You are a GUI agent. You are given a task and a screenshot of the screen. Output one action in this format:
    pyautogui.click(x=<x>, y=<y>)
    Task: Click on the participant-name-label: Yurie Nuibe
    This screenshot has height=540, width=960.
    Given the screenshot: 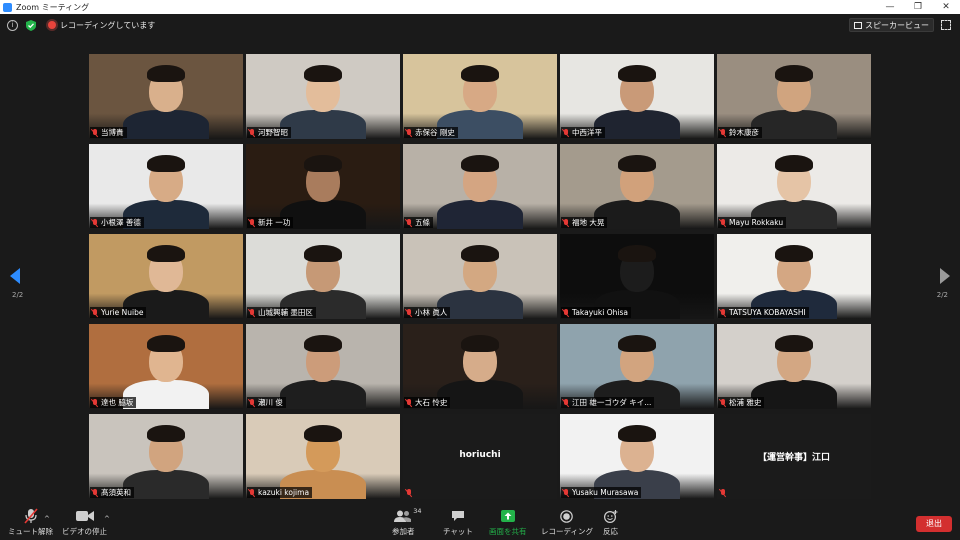 What is the action you would take?
    pyautogui.click(x=118, y=312)
    